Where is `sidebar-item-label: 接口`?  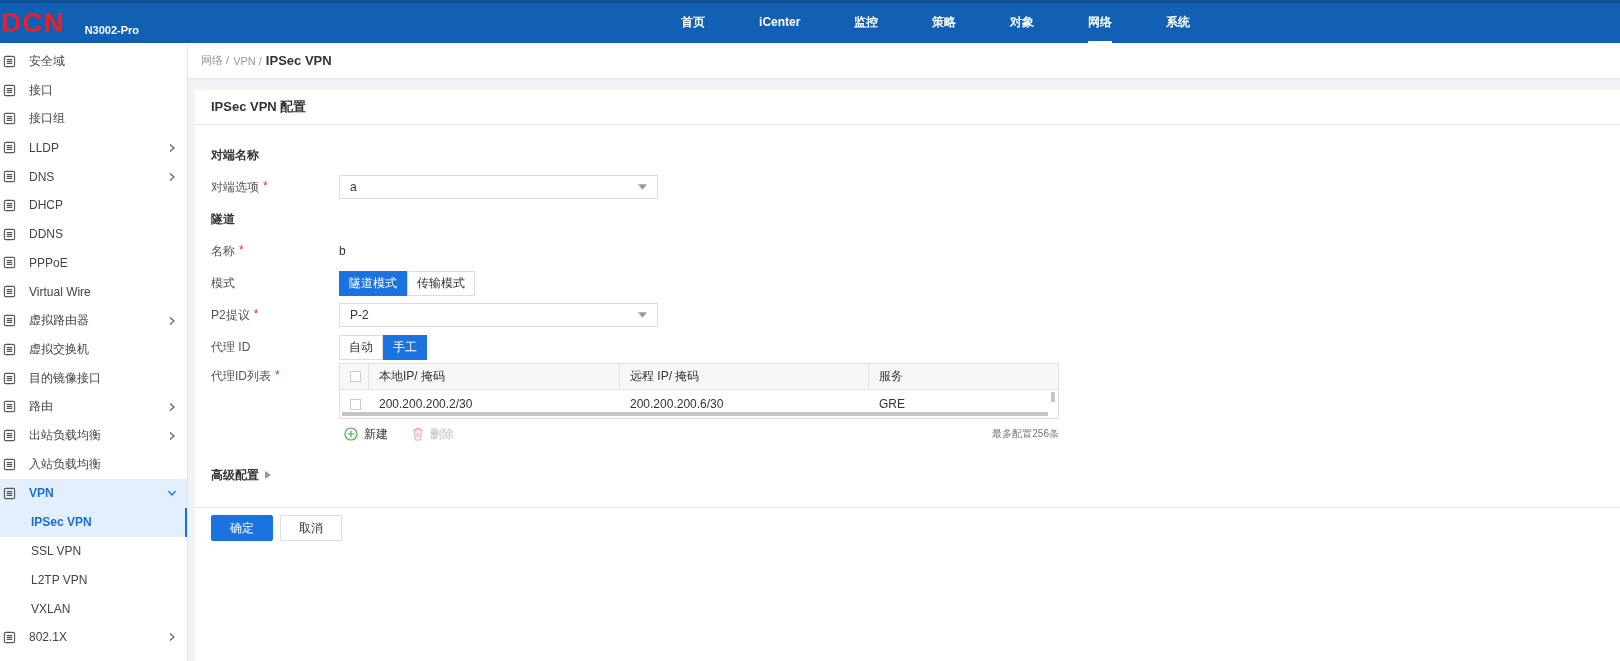 sidebar-item-label: 接口 is located at coordinates (41, 90).